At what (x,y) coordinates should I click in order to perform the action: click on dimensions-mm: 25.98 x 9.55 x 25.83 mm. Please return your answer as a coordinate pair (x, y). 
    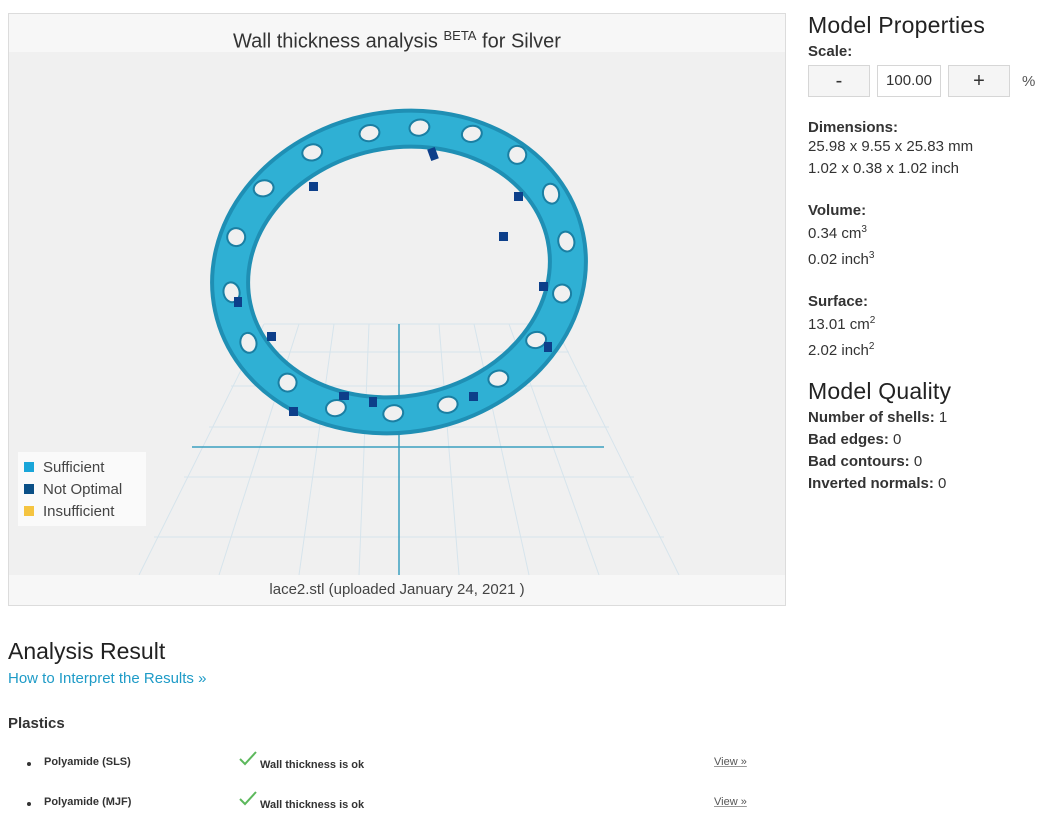
    Looking at the image, I should click on (891, 146).